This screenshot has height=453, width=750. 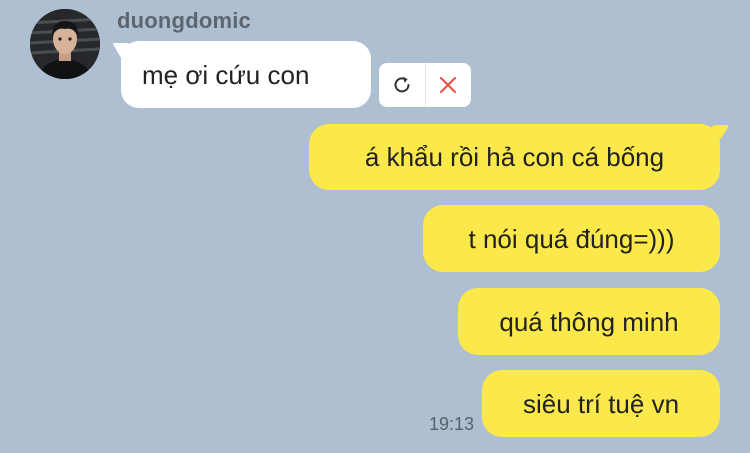 I want to click on outgoing-message-text: quá thông minh, so click(x=589, y=321).